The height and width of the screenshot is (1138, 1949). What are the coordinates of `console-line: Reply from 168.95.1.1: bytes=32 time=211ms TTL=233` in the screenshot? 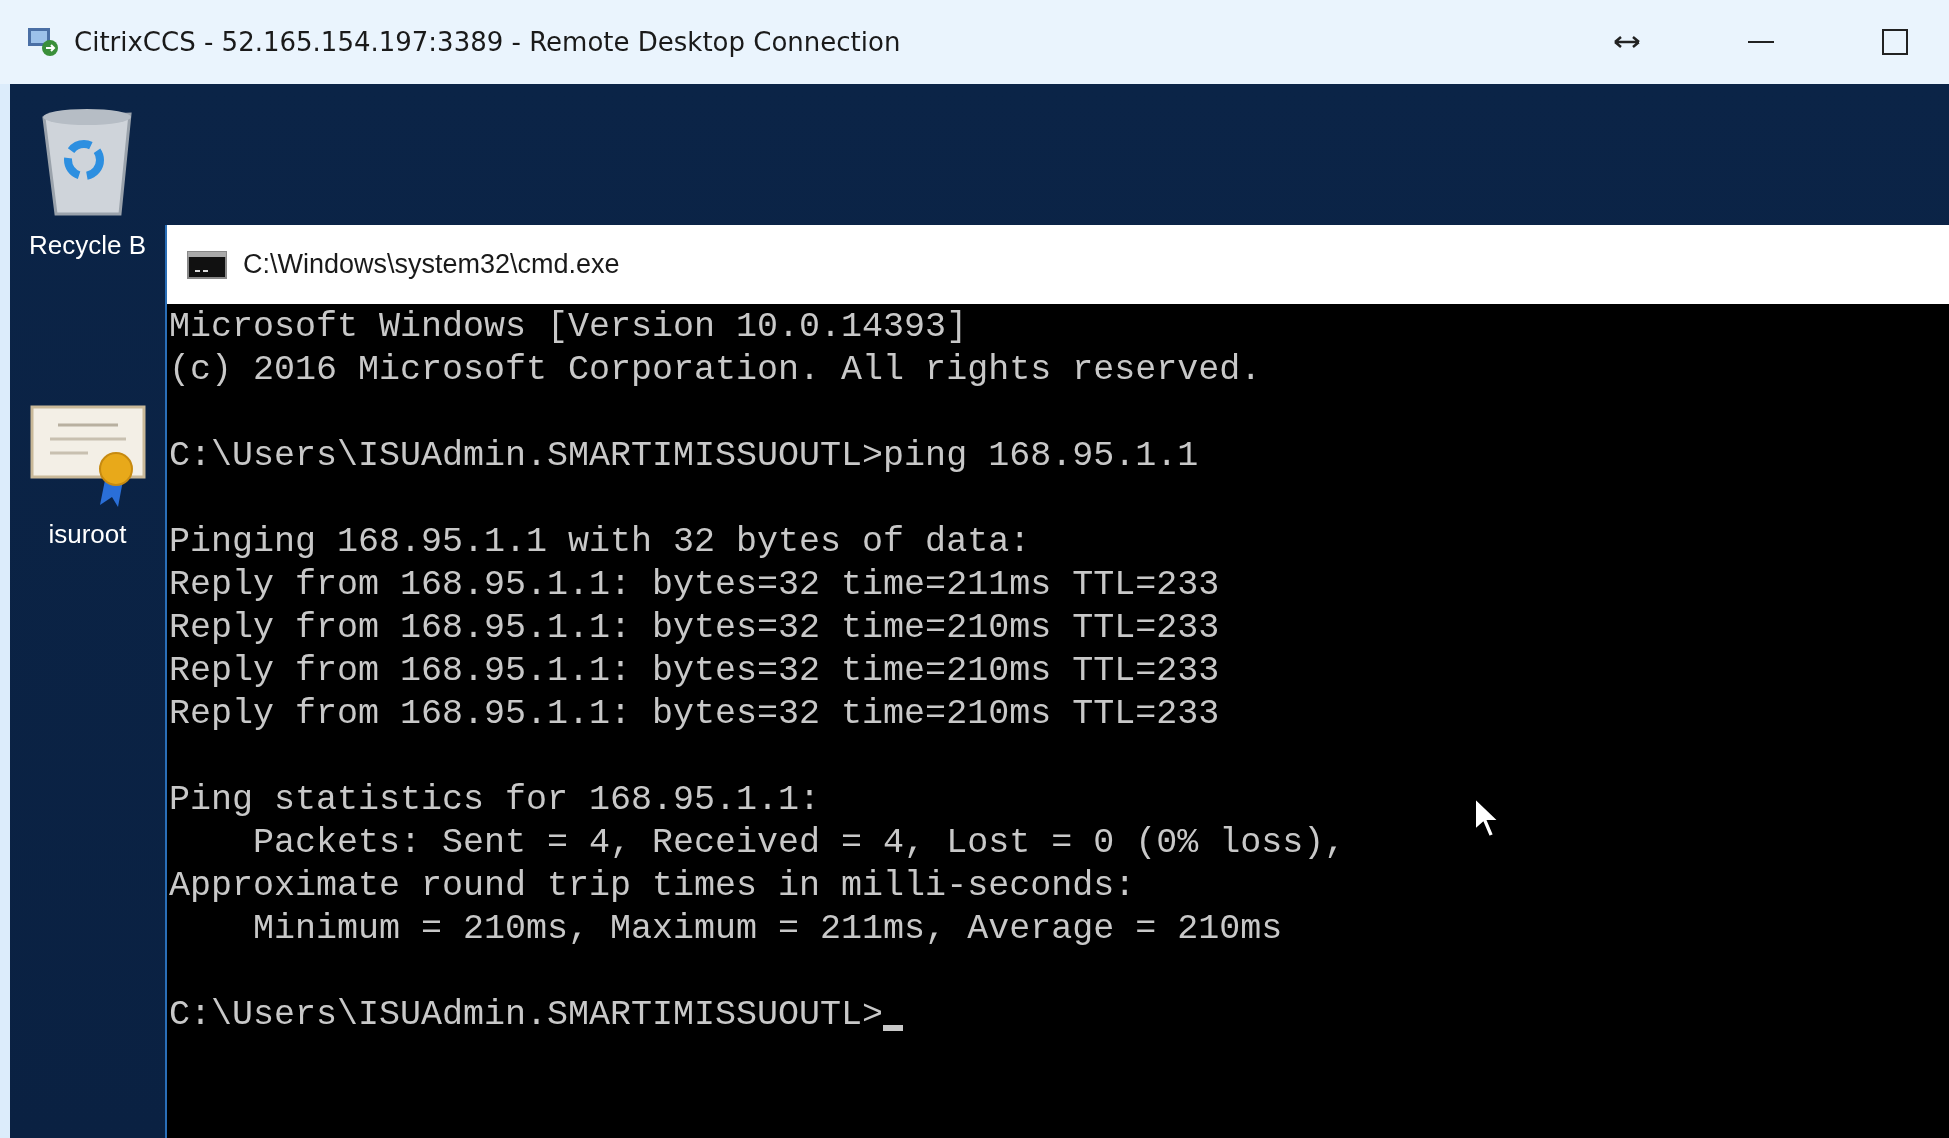 It's located at (694, 585).